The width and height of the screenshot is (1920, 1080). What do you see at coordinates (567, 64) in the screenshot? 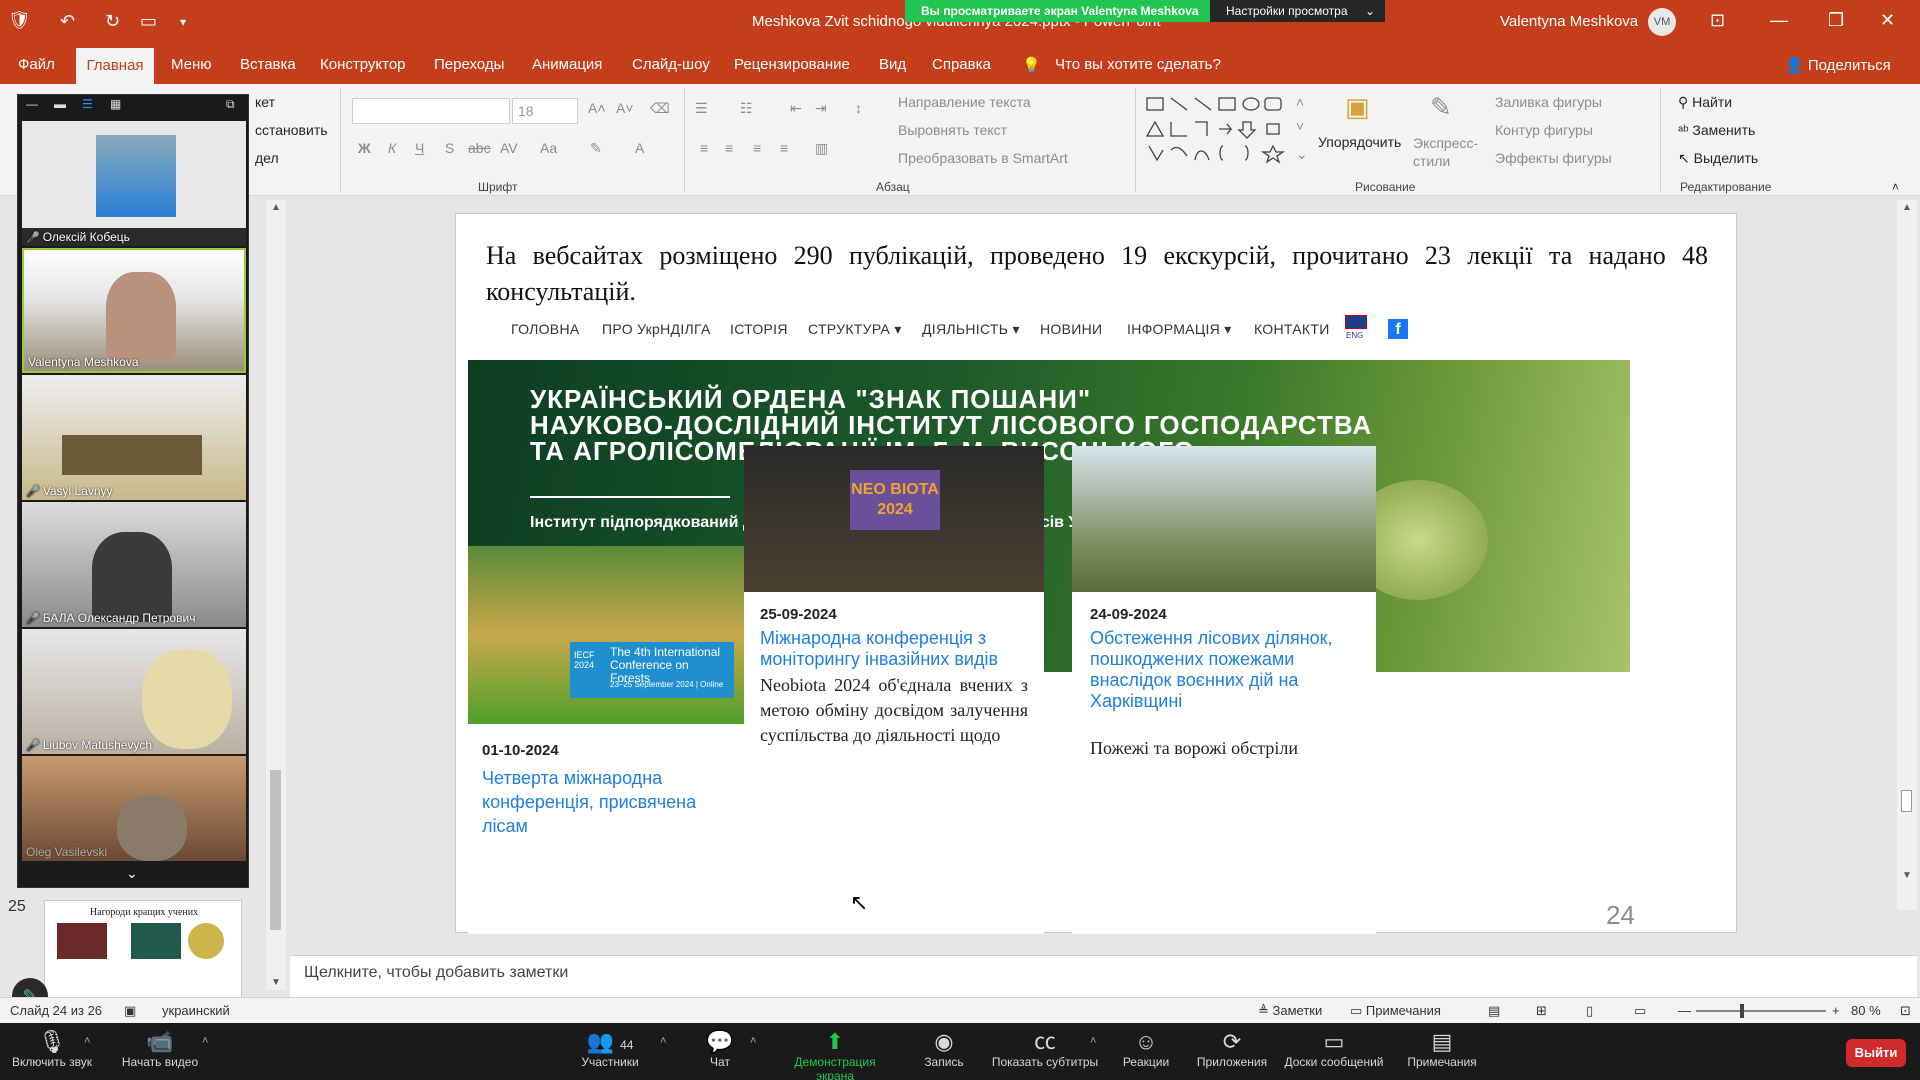
I see `tab-animation: Анимация` at bounding box center [567, 64].